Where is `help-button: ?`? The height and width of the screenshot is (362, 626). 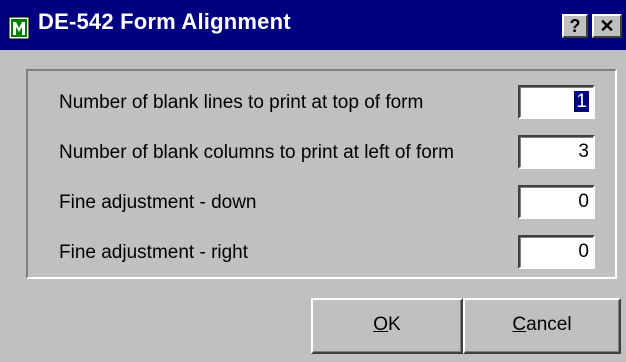
help-button: ? is located at coordinates (575, 26).